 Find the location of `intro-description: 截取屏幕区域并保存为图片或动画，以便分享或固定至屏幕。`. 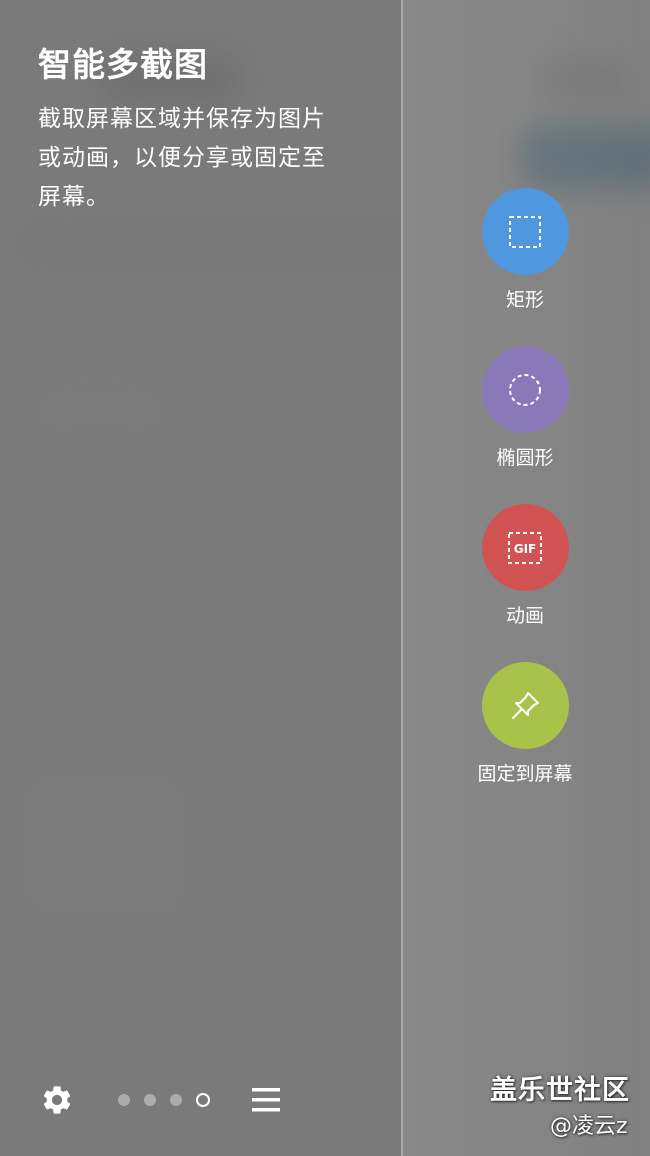

intro-description: 截取屏幕区域并保存为图片或动画，以便分享或固定至屏幕。 is located at coordinates (182, 158).